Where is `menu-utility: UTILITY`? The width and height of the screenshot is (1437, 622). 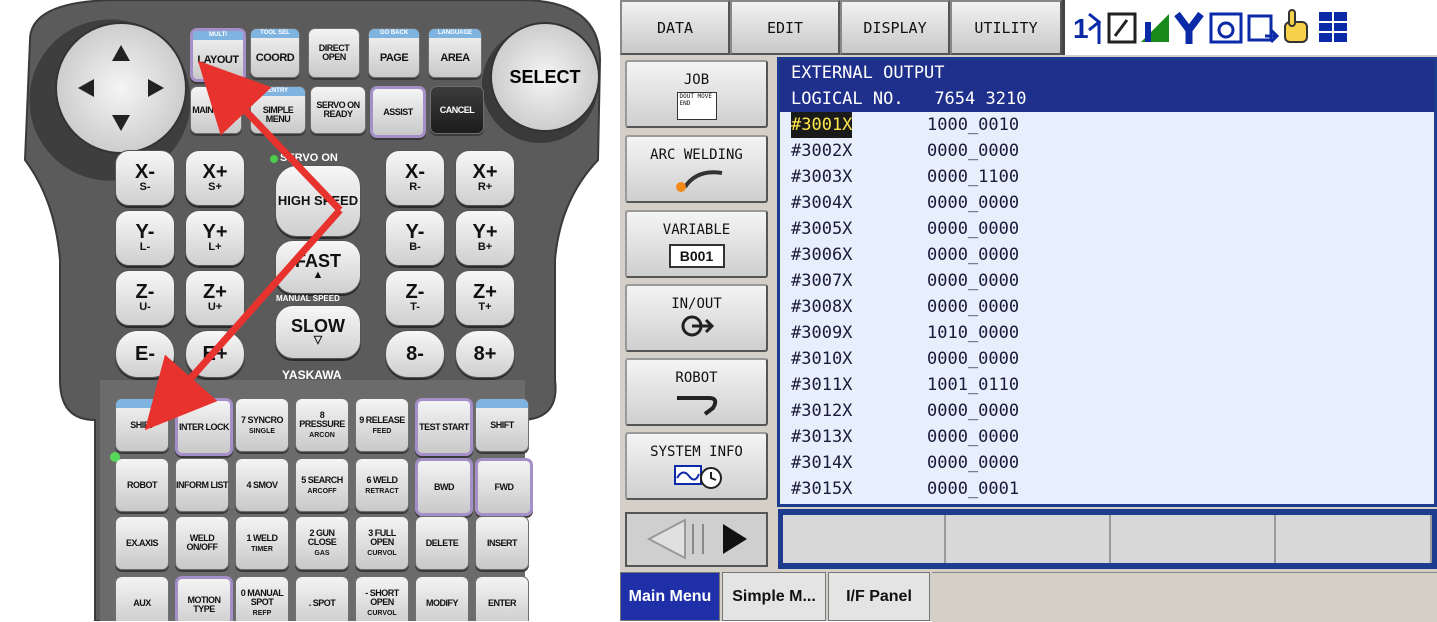 menu-utility: UTILITY is located at coordinates (1006, 27).